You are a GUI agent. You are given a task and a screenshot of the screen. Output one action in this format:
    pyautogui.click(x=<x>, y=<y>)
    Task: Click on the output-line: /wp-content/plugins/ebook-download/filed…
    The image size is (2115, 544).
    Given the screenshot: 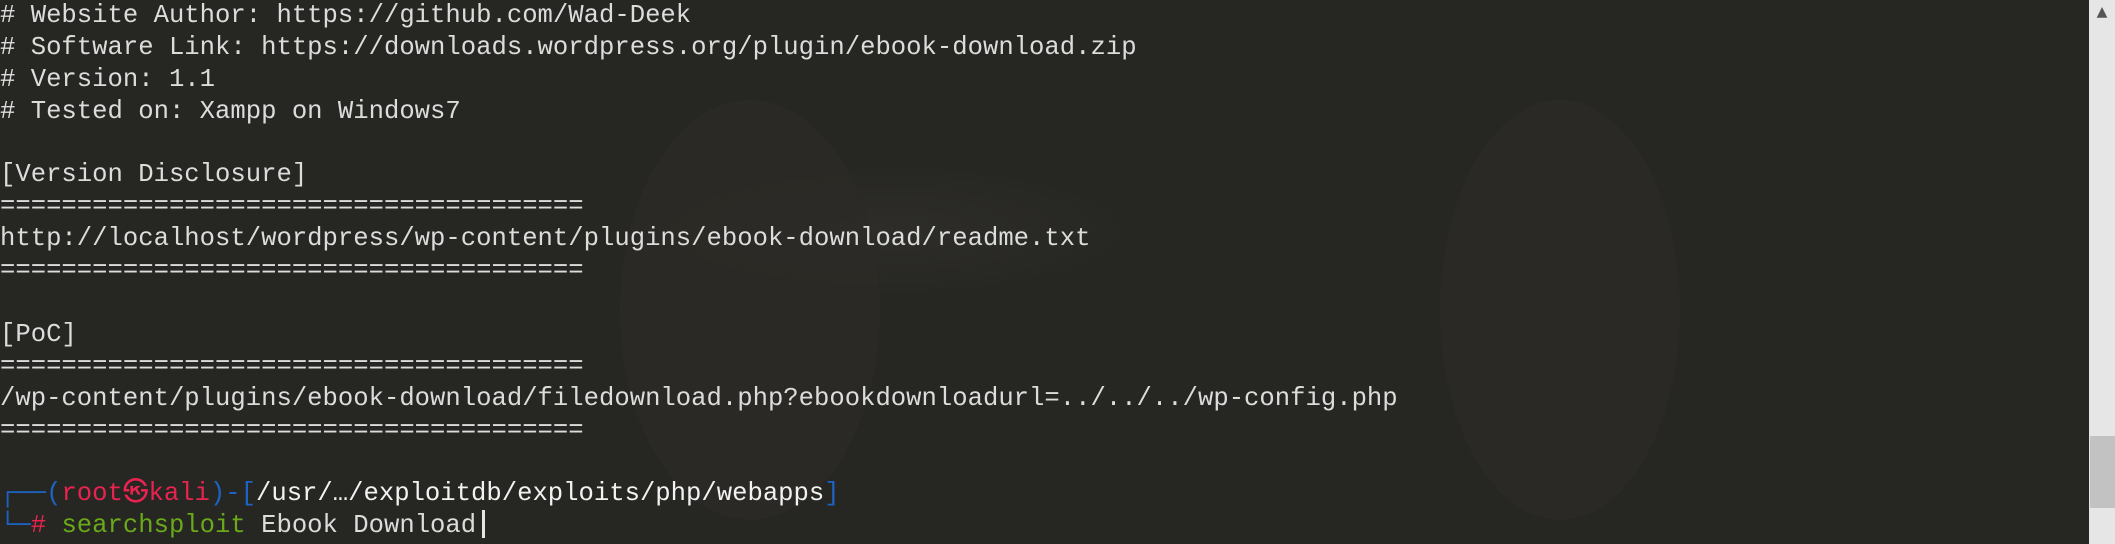 What is the action you would take?
    pyautogui.click(x=699, y=398)
    